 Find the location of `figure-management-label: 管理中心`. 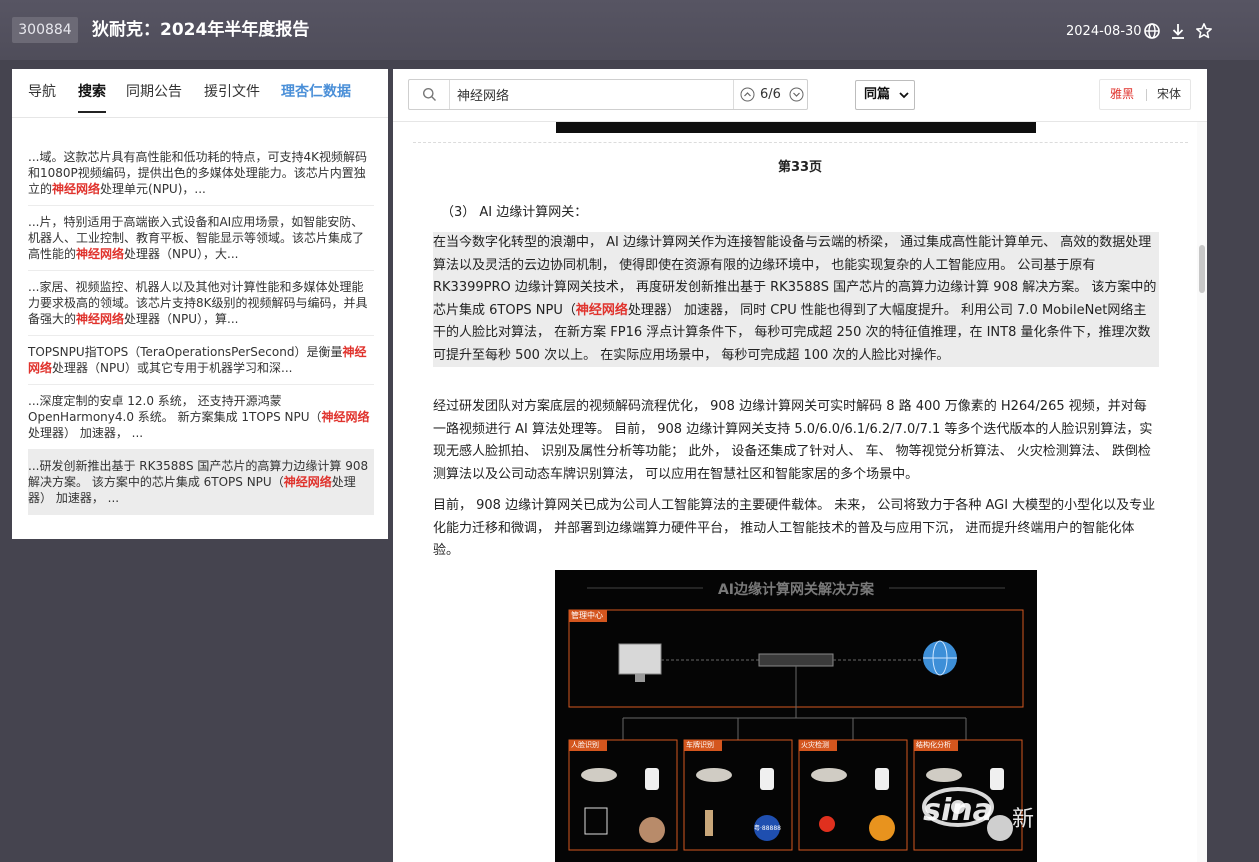

figure-management-label: 管理中心 is located at coordinates (587, 615).